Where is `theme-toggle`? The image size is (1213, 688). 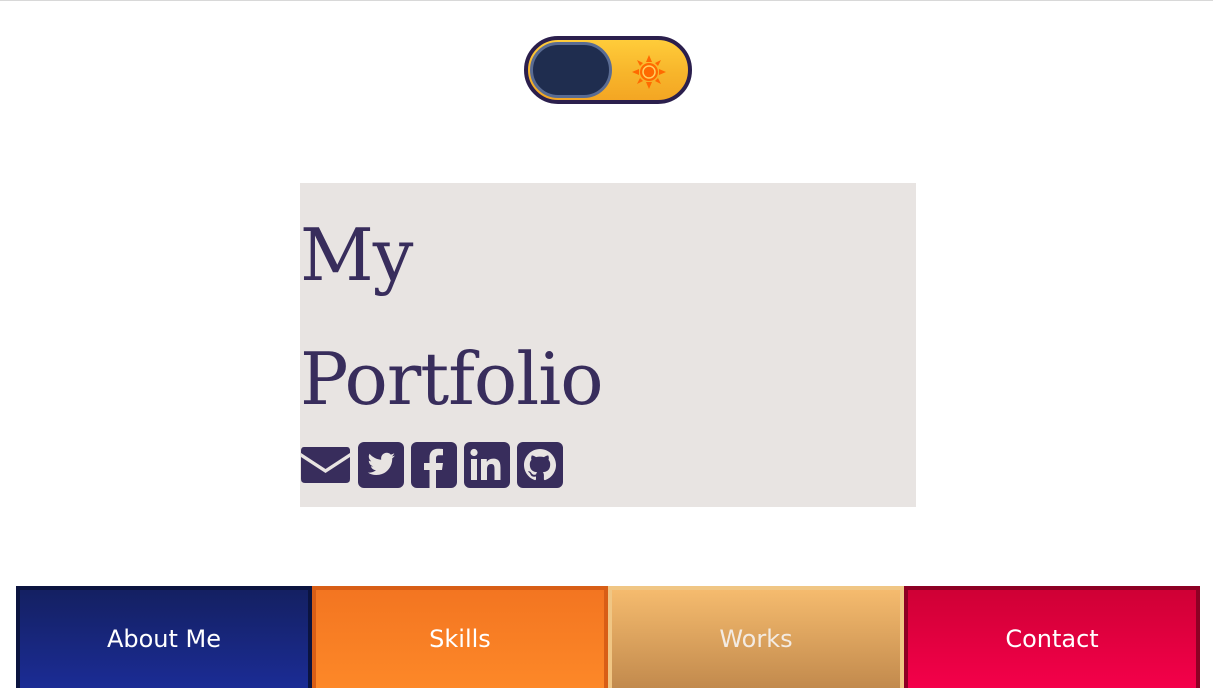
theme-toggle is located at coordinates (608, 70).